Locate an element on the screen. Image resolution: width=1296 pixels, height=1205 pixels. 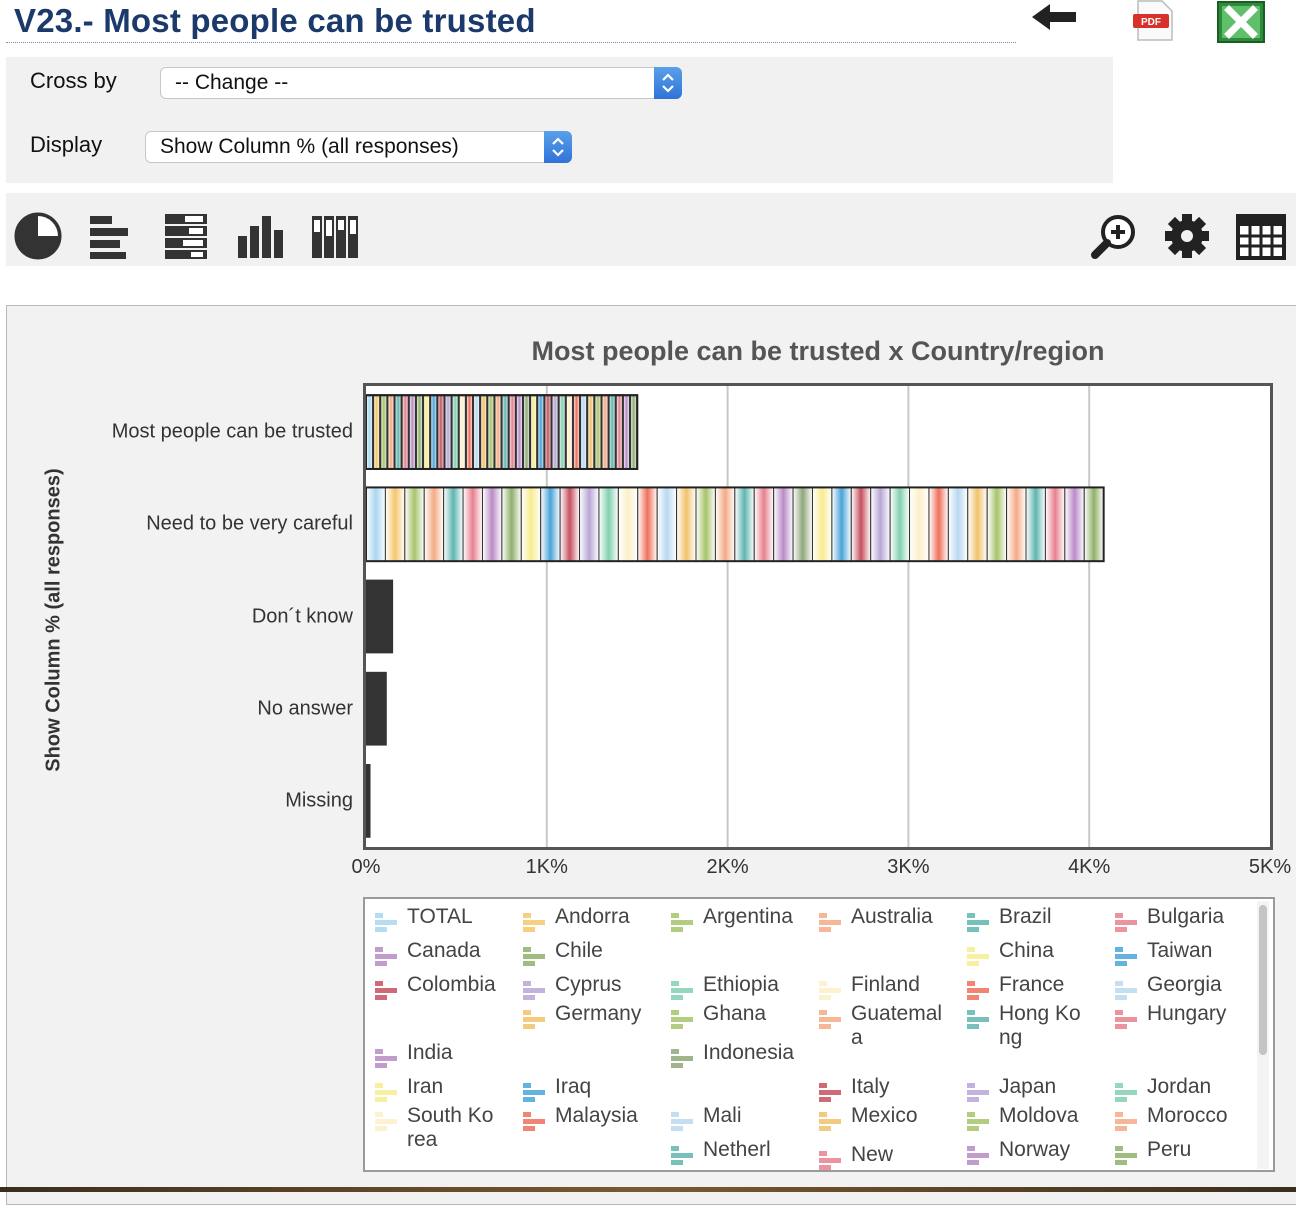
legend-item: South Korea is located at coordinates (437, 1128).